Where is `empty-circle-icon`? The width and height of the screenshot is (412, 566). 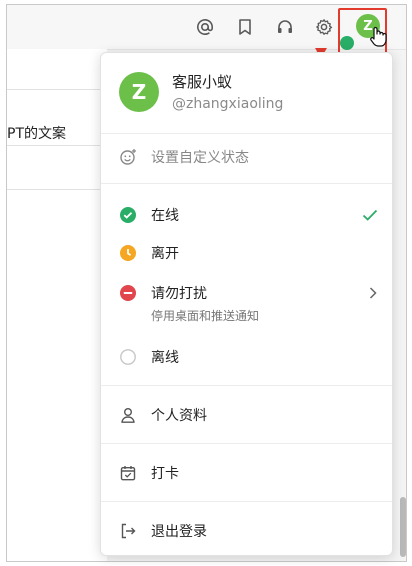 empty-circle-icon is located at coordinates (128, 357).